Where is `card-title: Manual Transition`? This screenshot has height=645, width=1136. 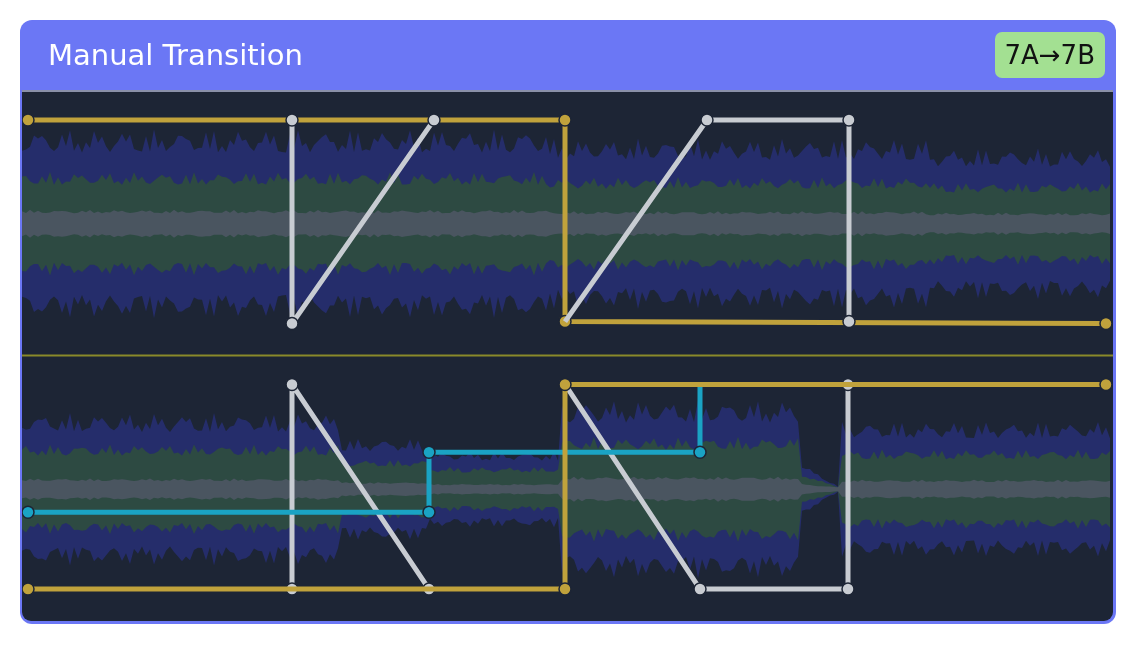
card-title: Manual Transition is located at coordinates (175, 55).